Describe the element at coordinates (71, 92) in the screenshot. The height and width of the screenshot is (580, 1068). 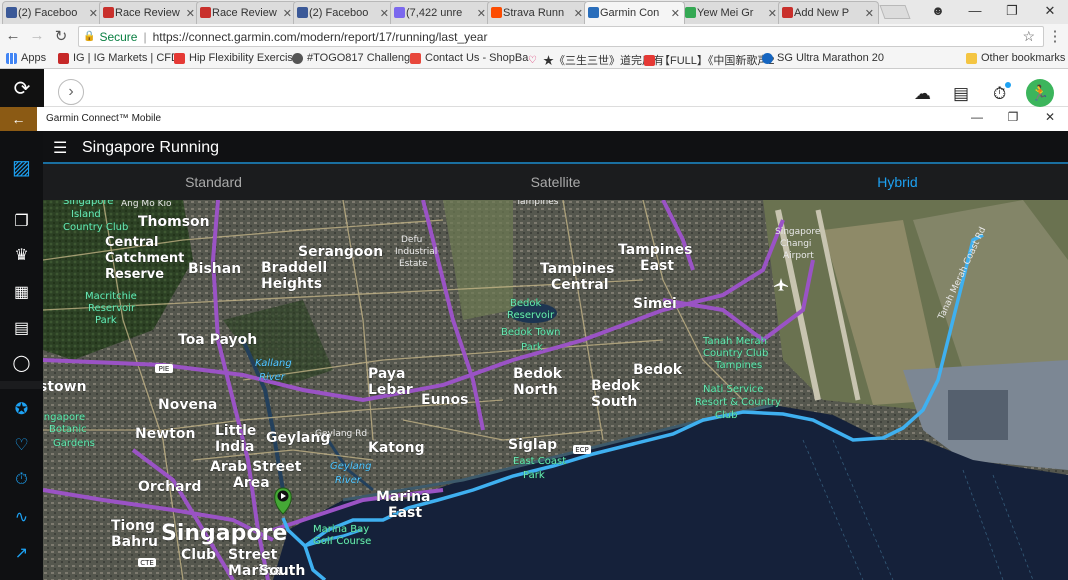
I see `expand-chevron-icon: ›` at that location.